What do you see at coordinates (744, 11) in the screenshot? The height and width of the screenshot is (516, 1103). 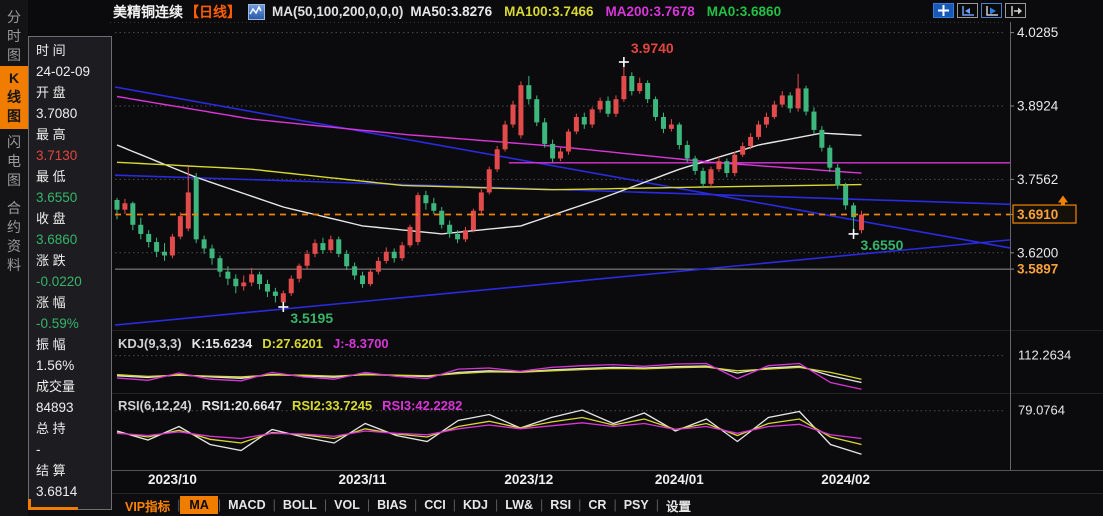 I see `ma-value-label: MA0:3.6860` at bounding box center [744, 11].